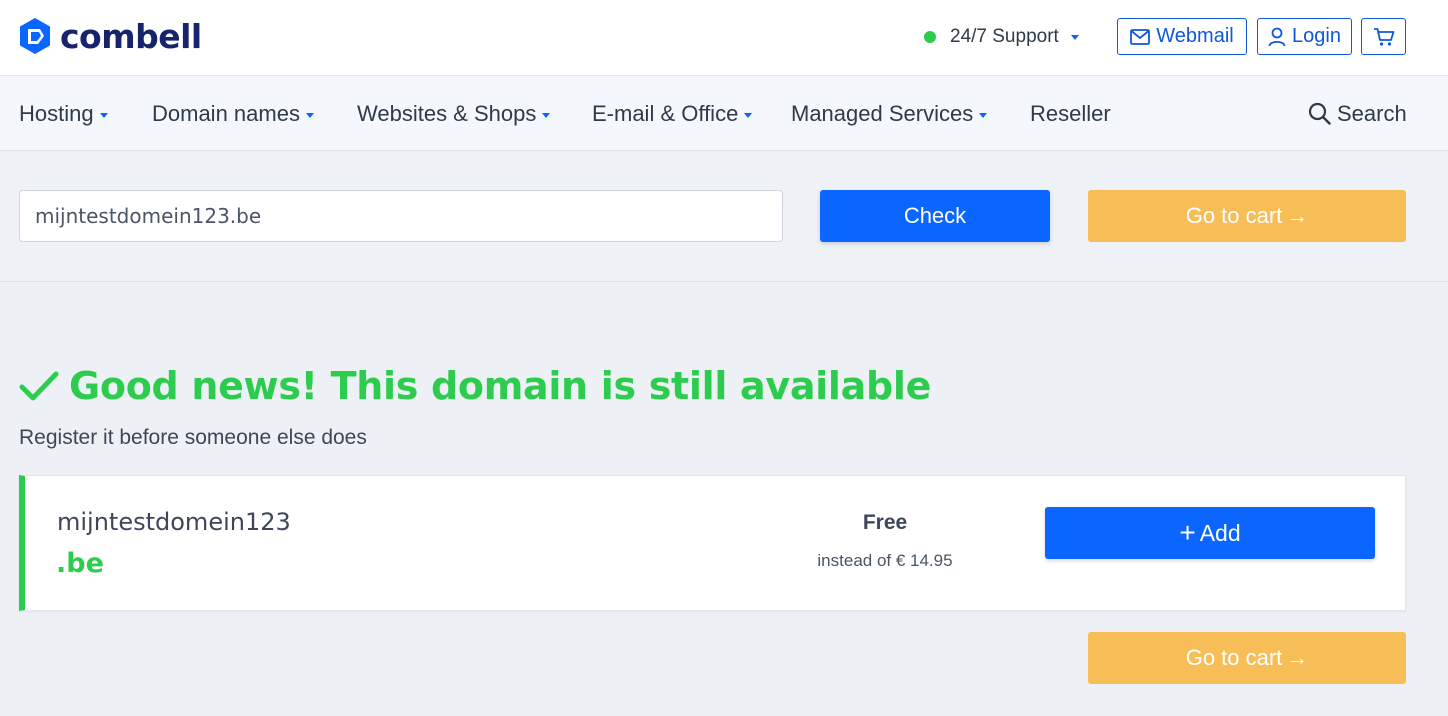 The image size is (1448, 716). I want to click on login-button: Login, so click(1304, 36).